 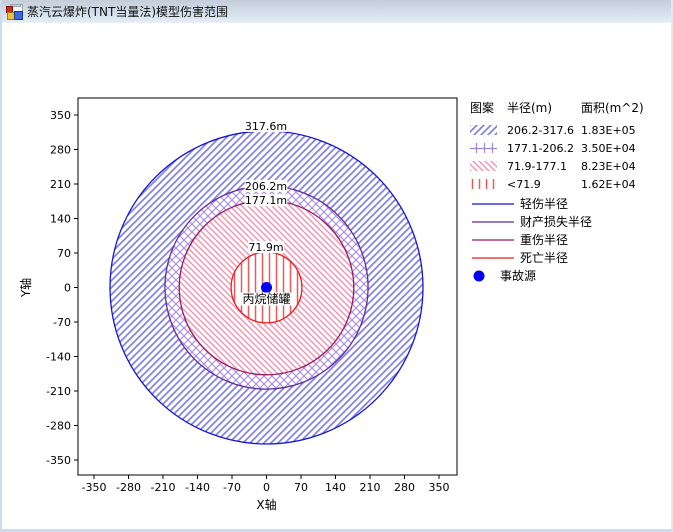 What do you see at coordinates (612, 108) in the screenshot?
I see `legend-header-area: 面积(m^2)` at bounding box center [612, 108].